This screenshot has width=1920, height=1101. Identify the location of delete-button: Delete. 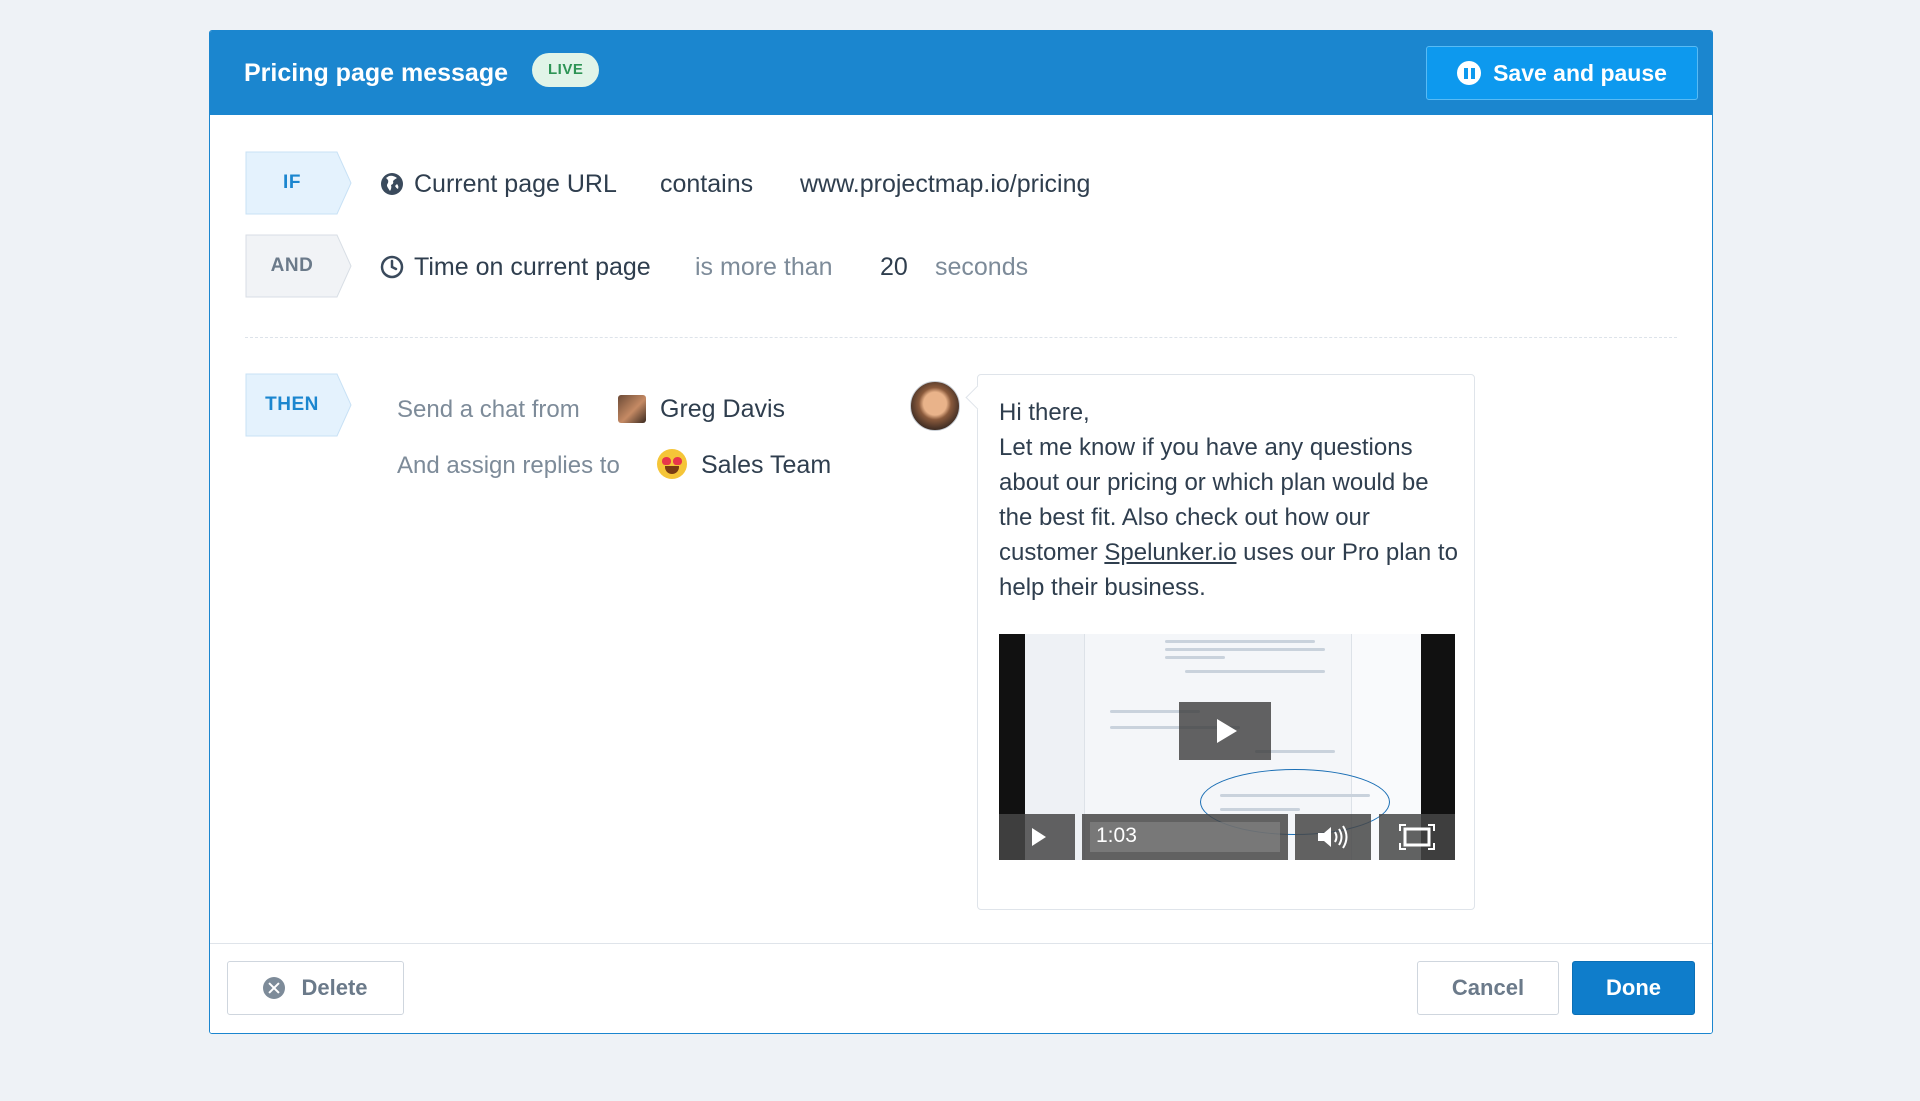
(315, 988).